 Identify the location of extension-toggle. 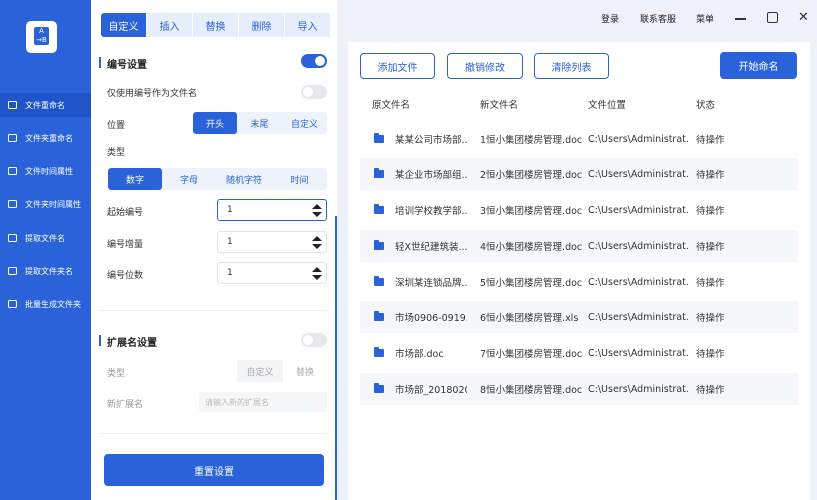
(314, 340).